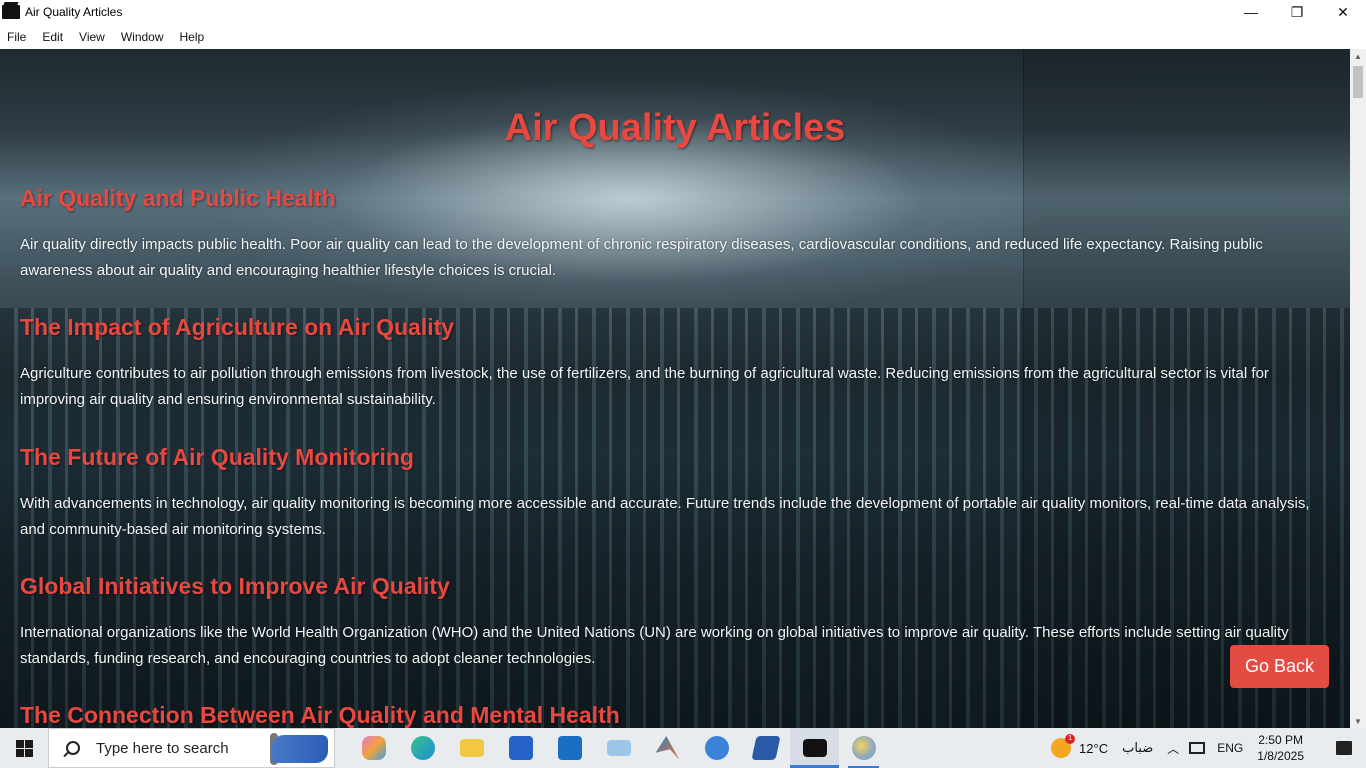 The image size is (1366, 768). Describe the element at coordinates (92, 37) in the screenshot. I see `menu-view: View` at that location.